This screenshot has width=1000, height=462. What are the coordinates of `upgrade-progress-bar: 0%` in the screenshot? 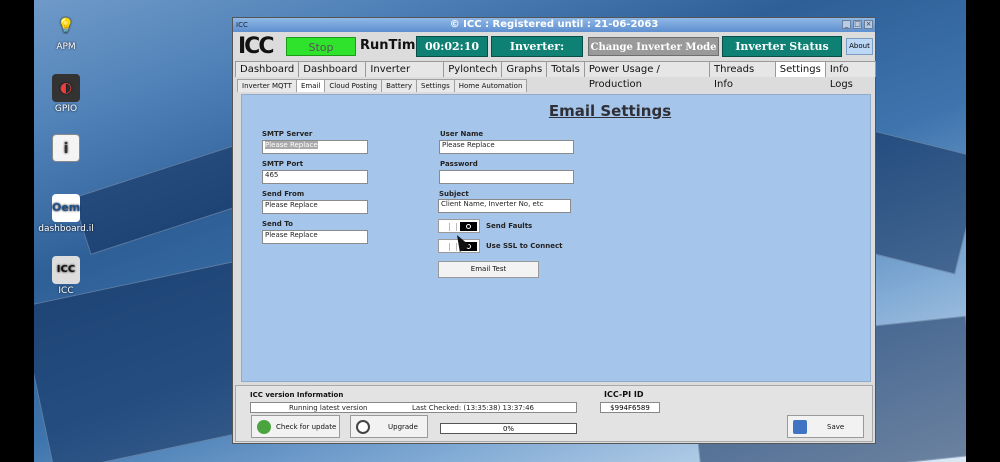 It's located at (508, 428).